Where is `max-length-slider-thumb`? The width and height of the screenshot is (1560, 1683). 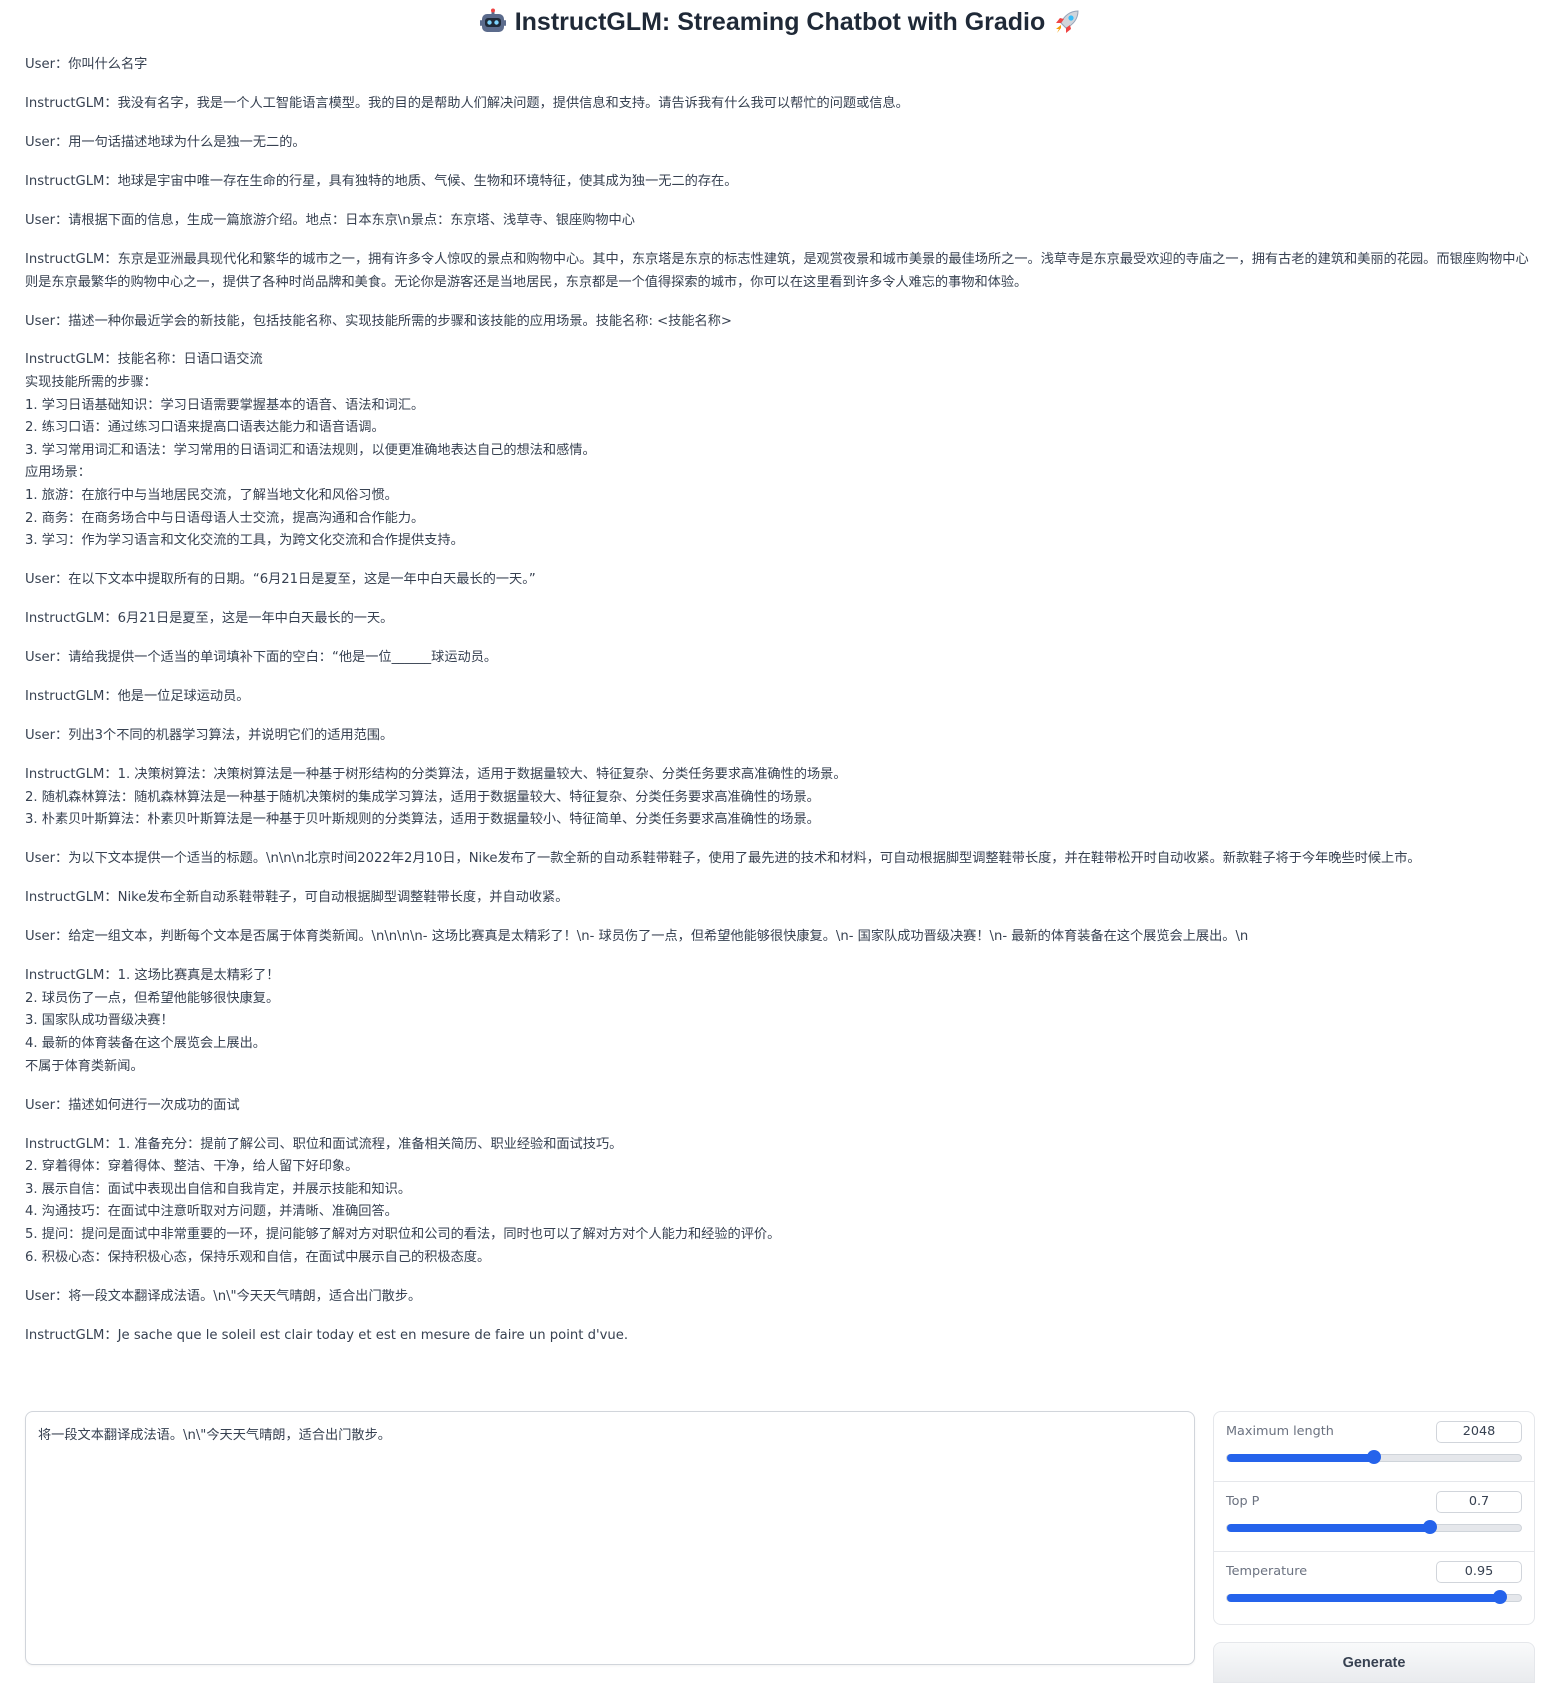 max-length-slider-thumb is located at coordinates (1374, 1457).